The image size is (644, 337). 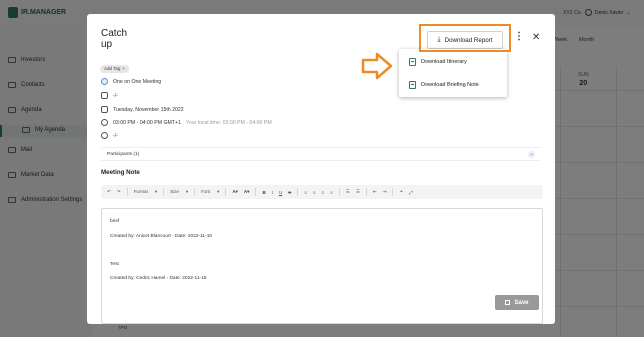 I want to click on format-select: Format ▾, so click(x=146, y=192).